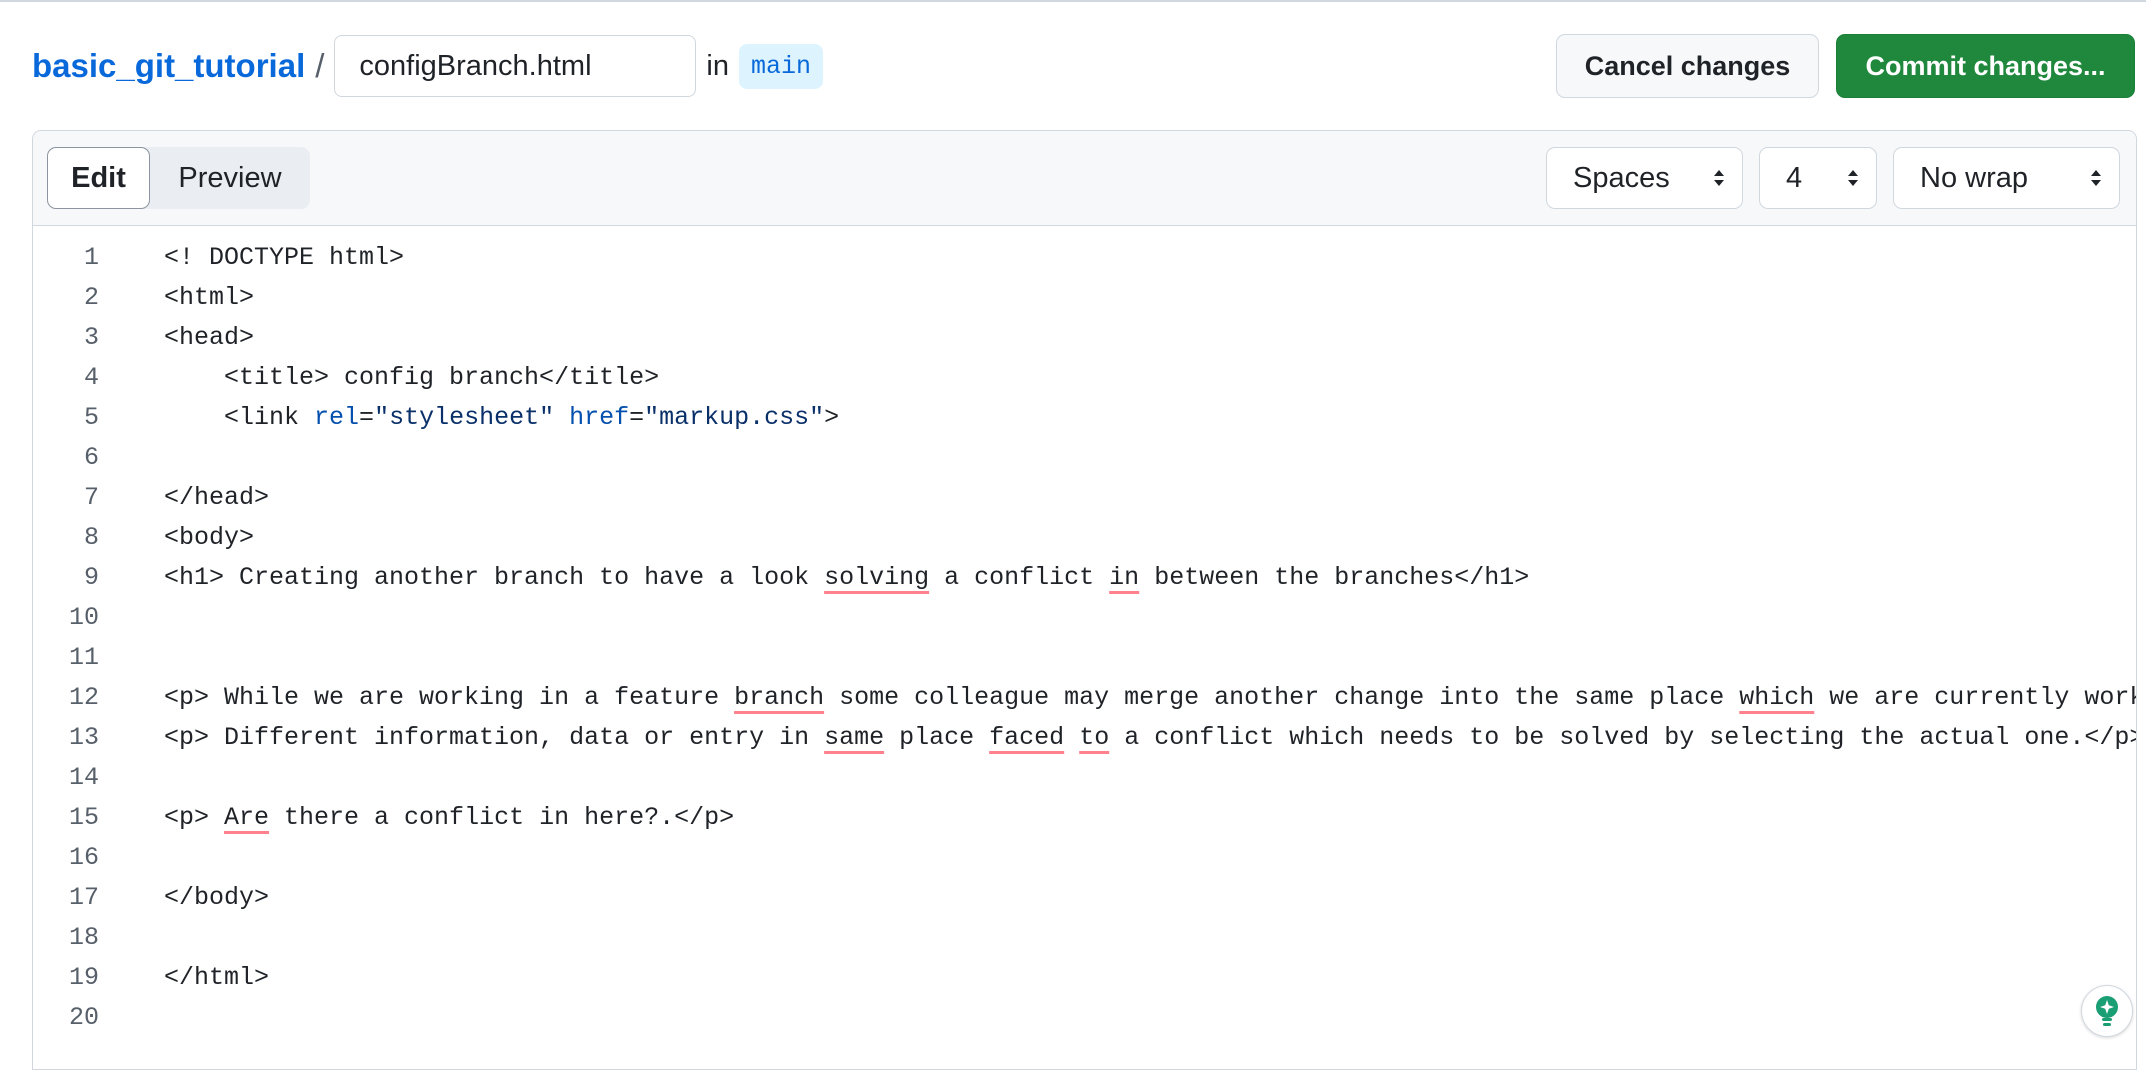 This screenshot has width=2146, height=1070. What do you see at coordinates (1019, 577) in the screenshot?
I see `code-token: a conflict` at bounding box center [1019, 577].